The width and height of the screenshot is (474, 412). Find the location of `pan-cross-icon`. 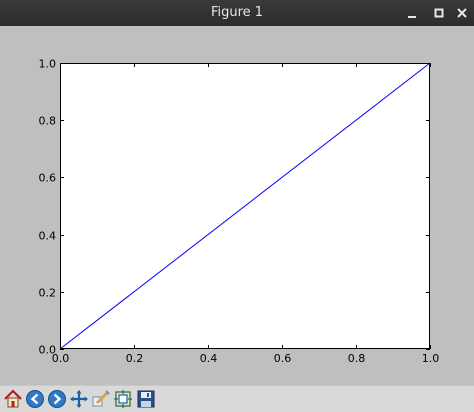

pan-cross-icon is located at coordinates (79, 399).